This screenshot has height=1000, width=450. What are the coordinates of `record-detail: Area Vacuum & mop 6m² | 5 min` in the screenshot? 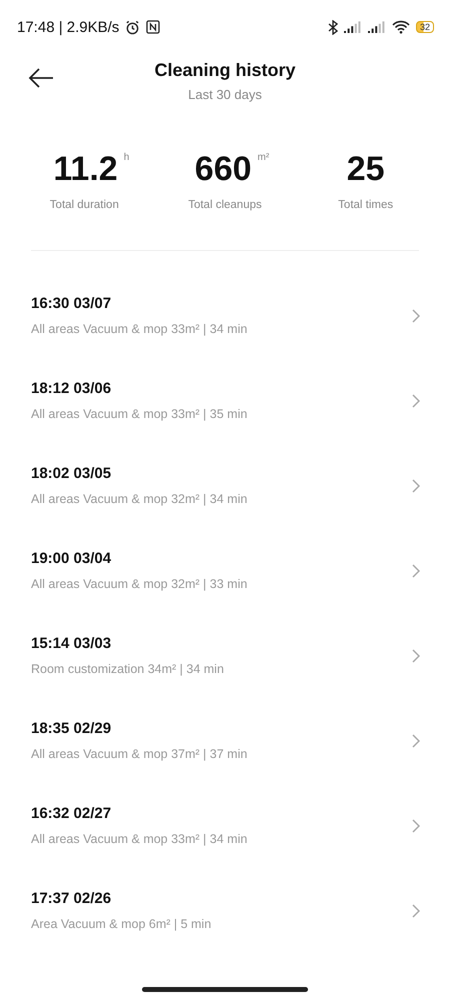 It's located at (121, 924).